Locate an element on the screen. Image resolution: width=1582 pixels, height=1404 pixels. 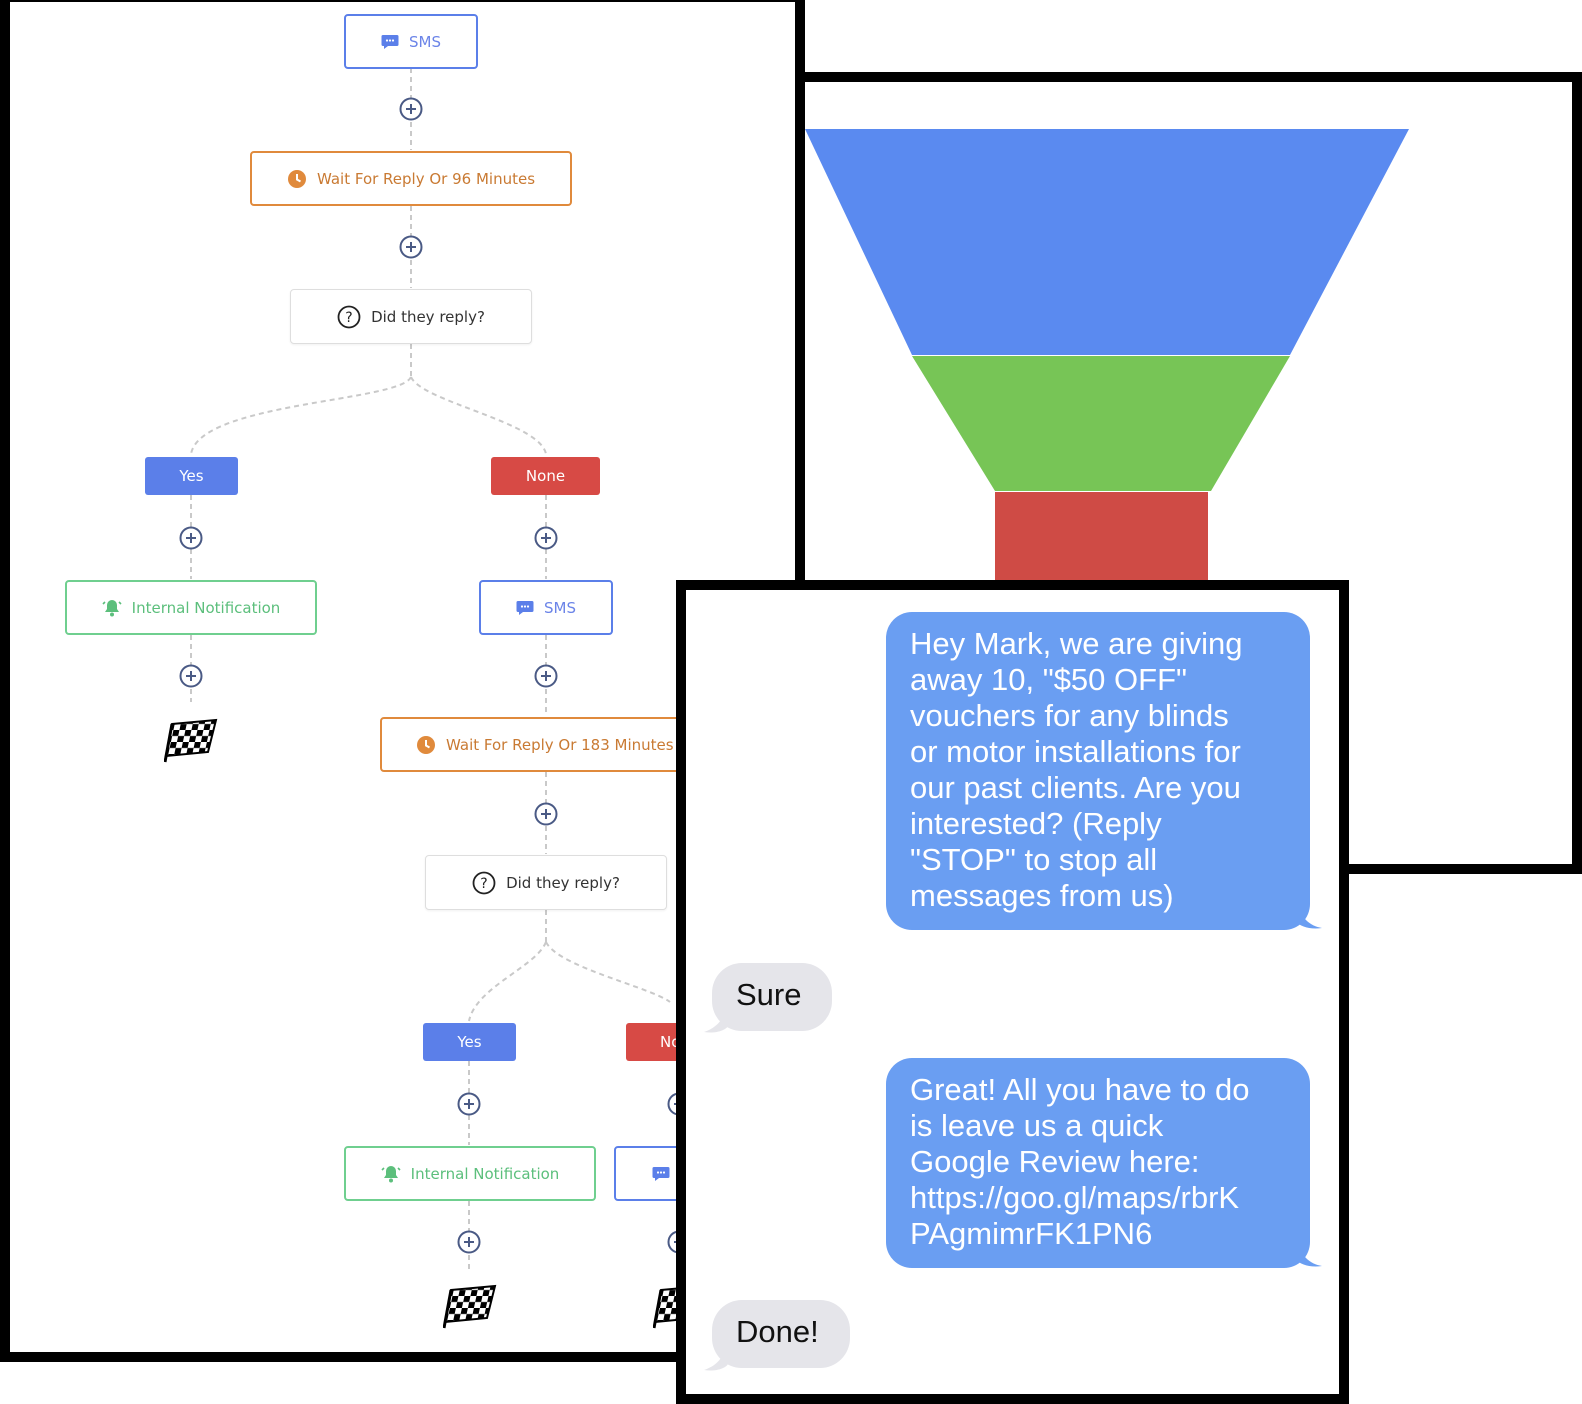
message-line: Hey Mark, we are giving is located at coordinates (1076, 643).